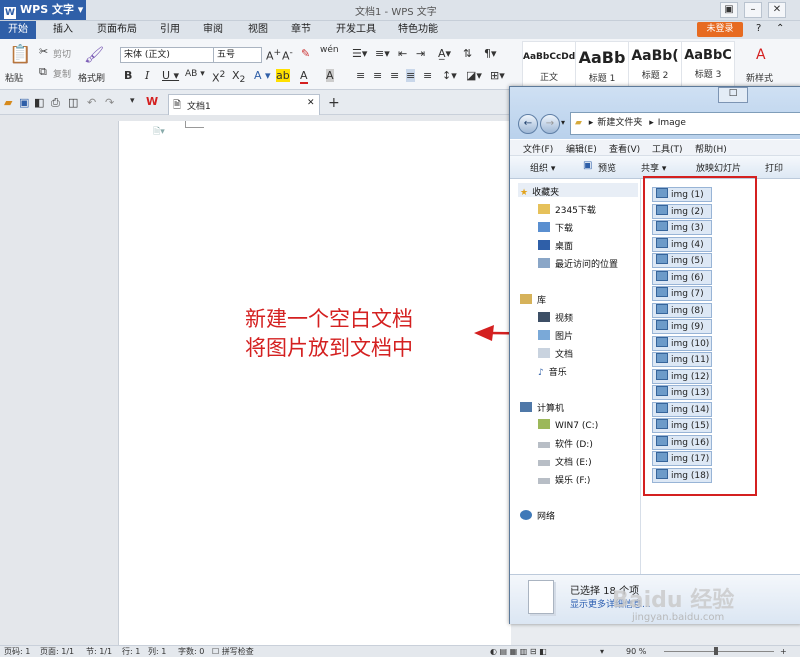 This screenshot has height=657, width=800. Describe the element at coordinates (474, 75) in the screenshot. I see `shading-icon: ◪▾` at that location.